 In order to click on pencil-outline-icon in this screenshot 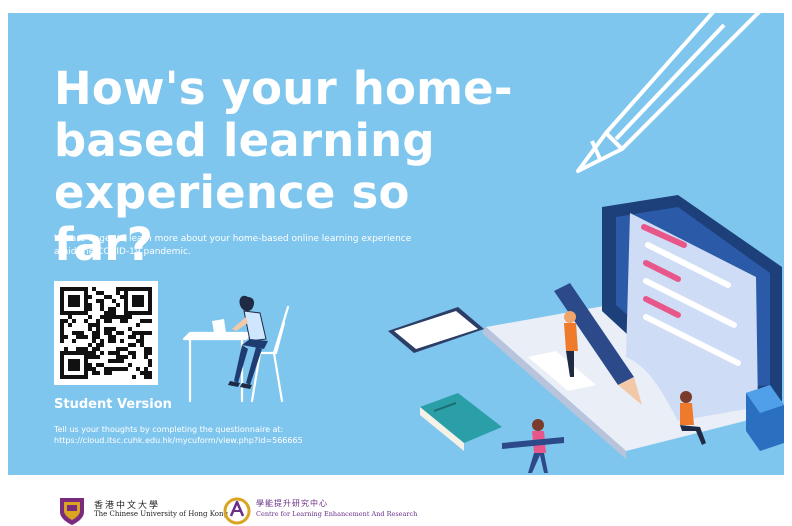, I will do `click(668, 93)`.